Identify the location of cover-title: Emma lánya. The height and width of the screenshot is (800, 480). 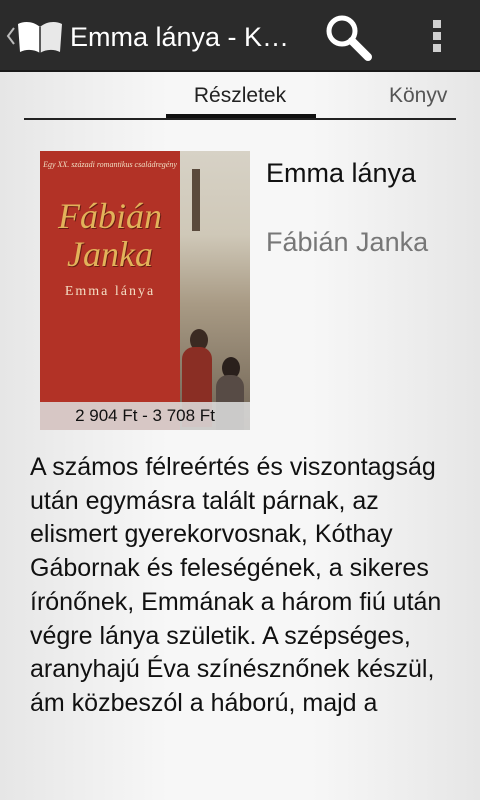
(110, 291).